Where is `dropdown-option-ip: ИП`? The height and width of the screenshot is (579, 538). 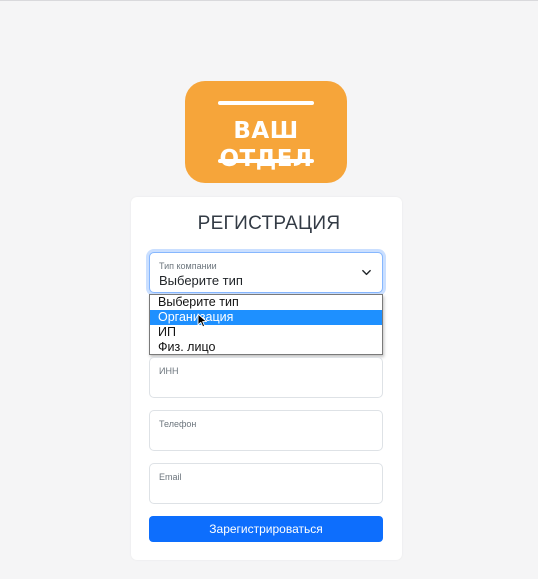
dropdown-option-ip: ИП is located at coordinates (266, 332).